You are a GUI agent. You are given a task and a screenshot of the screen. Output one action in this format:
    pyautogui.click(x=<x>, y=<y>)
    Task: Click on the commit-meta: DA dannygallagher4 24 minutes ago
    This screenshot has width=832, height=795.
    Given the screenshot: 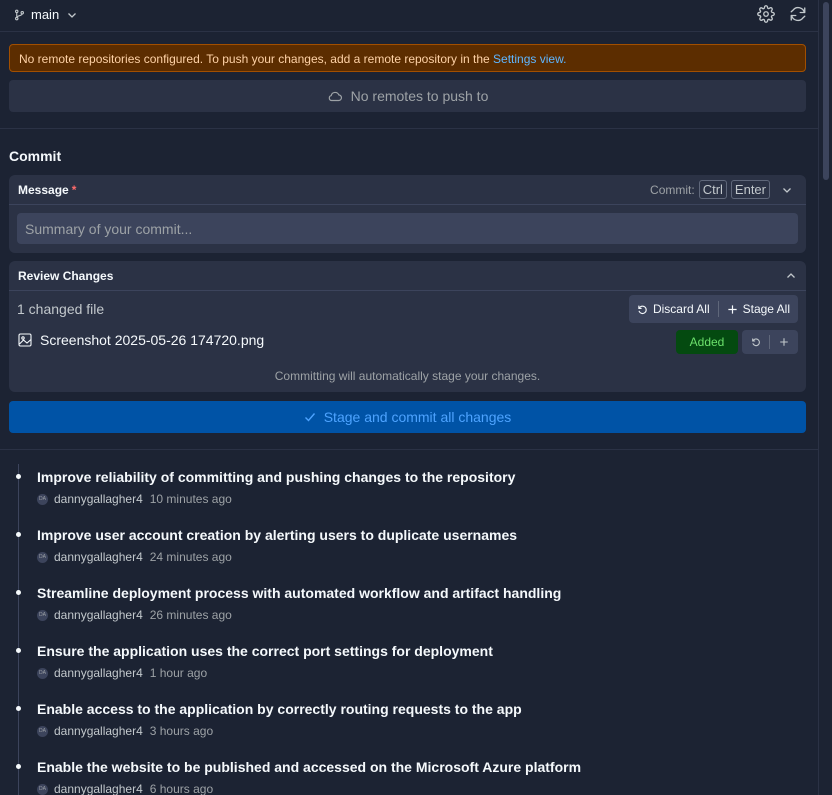 What is the action you would take?
    pyautogui.click(x=134, y=557)
    